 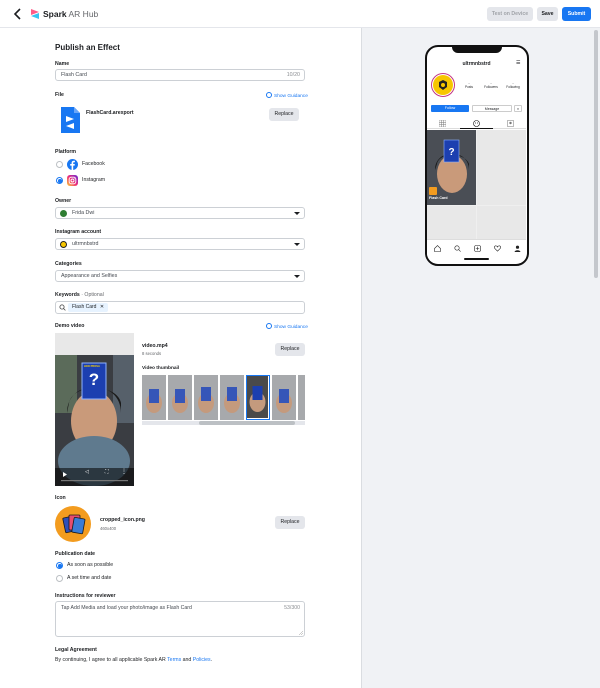 I want to click on tagged-tab-icon, so click(x=510, y=123).